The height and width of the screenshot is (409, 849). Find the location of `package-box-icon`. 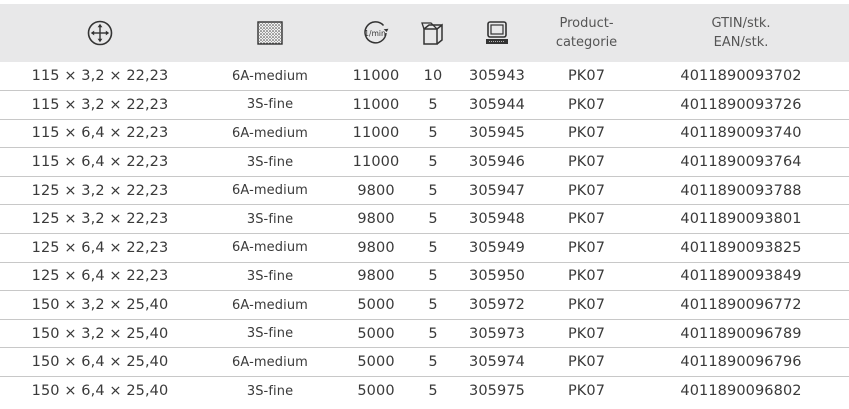

package-box-icon is located at coordinates (432, 33).